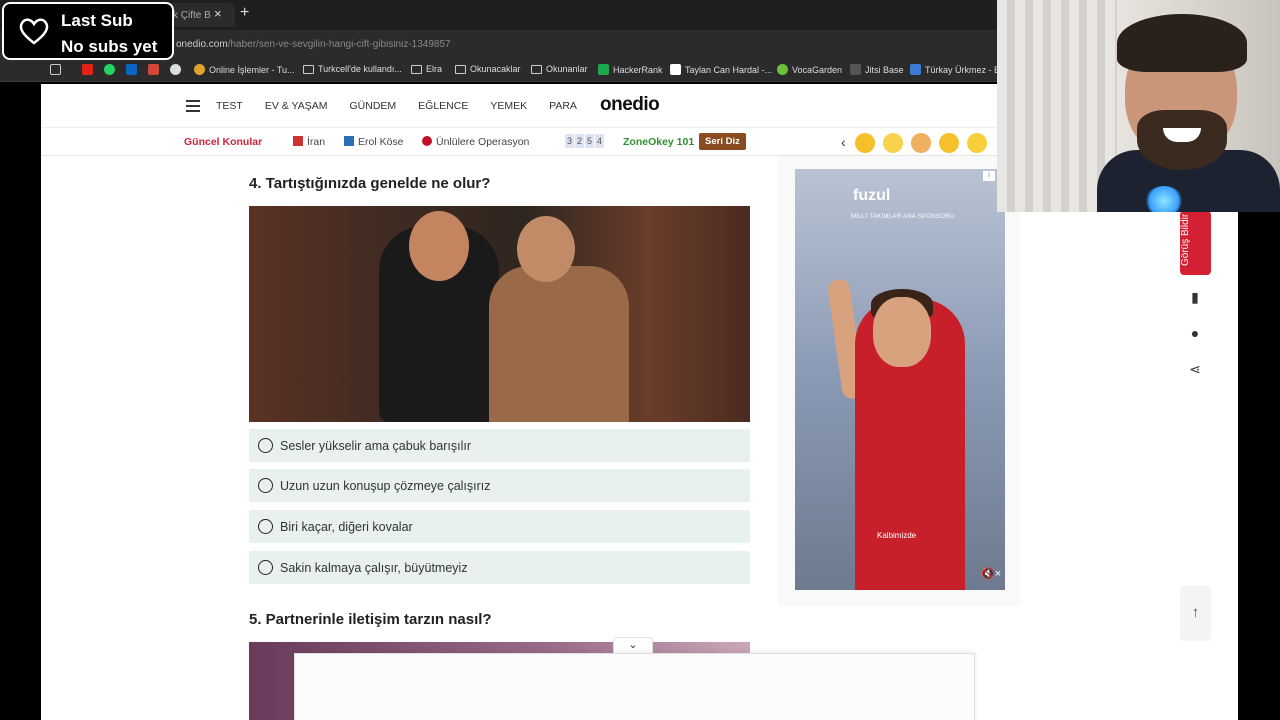 This screenshot has height=720, width=1280. I want to click on bookmark-elra: Elra, so click(426, 69).